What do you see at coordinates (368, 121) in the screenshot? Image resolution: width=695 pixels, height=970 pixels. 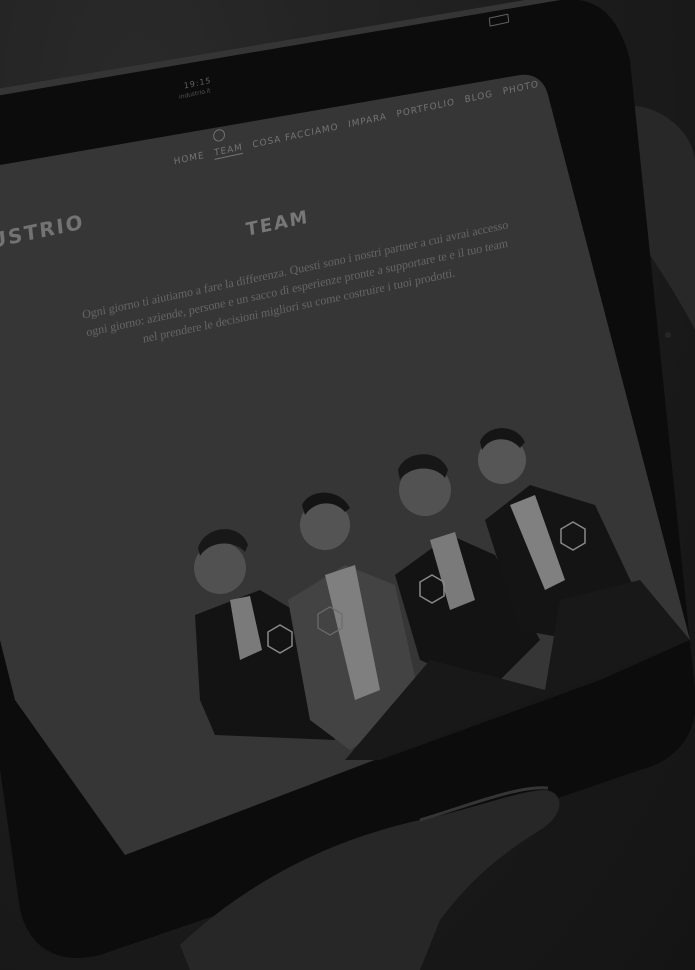 I see `nav-item-impara: IMPARA` at bounding box center [368, 121].